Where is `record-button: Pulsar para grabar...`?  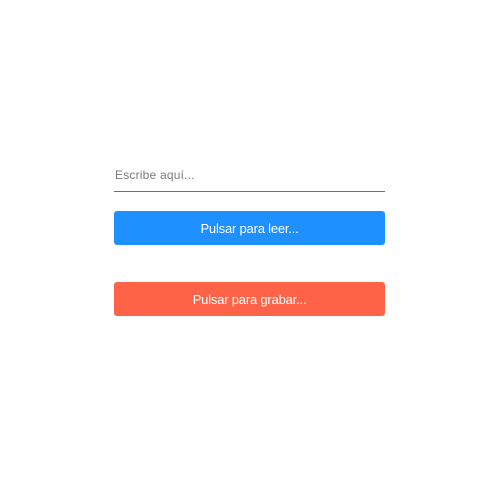
record-button: Pulsar para grabar... is located at coordinates (249, 299).